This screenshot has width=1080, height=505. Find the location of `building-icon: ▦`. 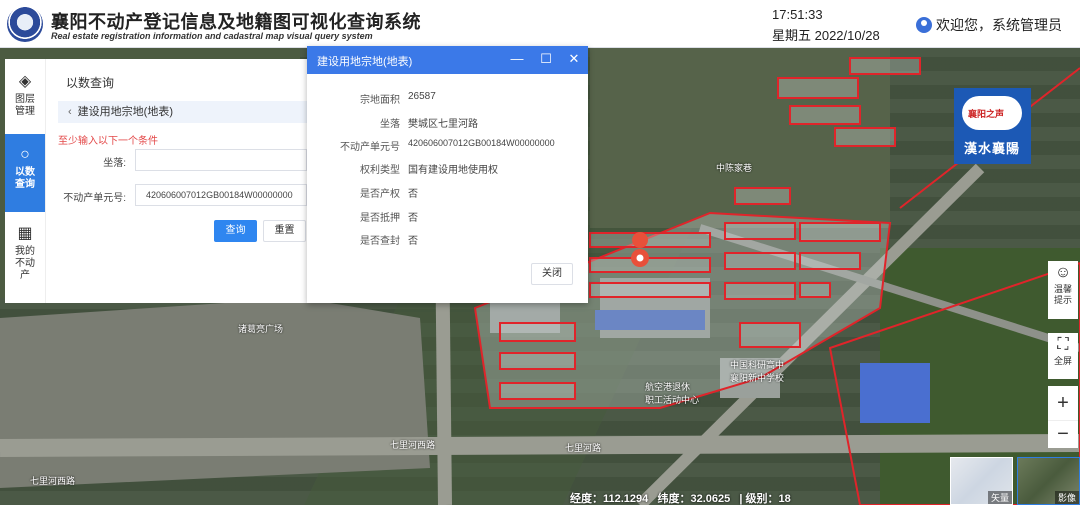

building-icon: ▦ is located at coordinates (25, 233).